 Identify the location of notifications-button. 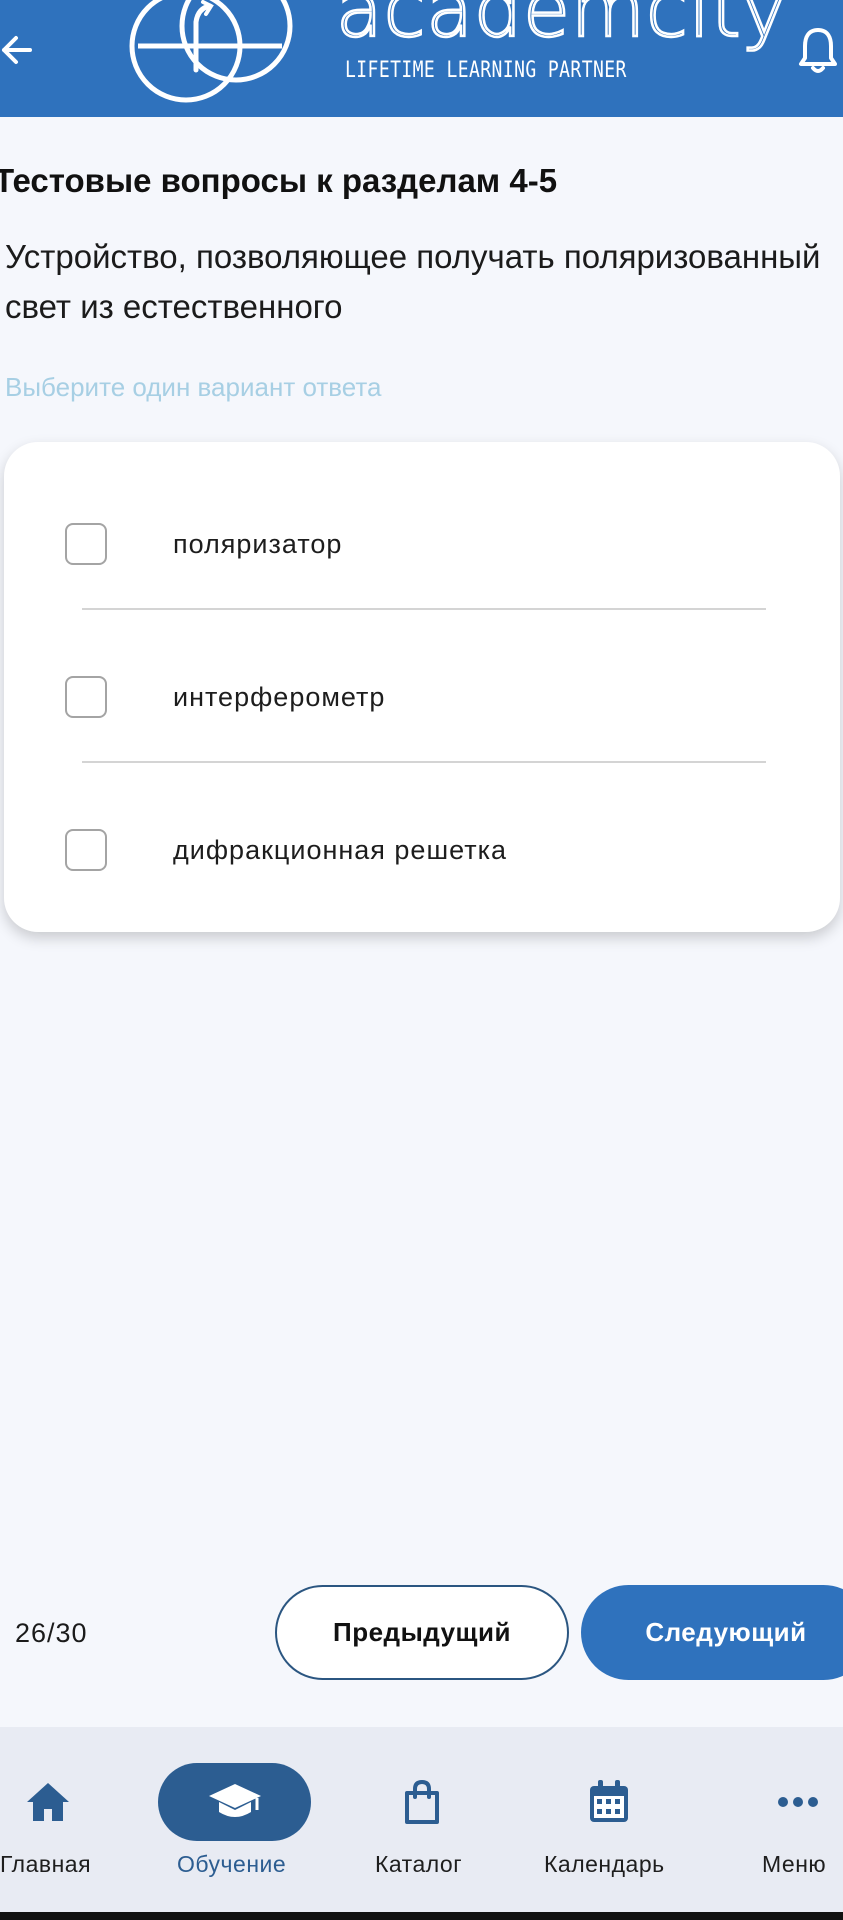
(818, 50).